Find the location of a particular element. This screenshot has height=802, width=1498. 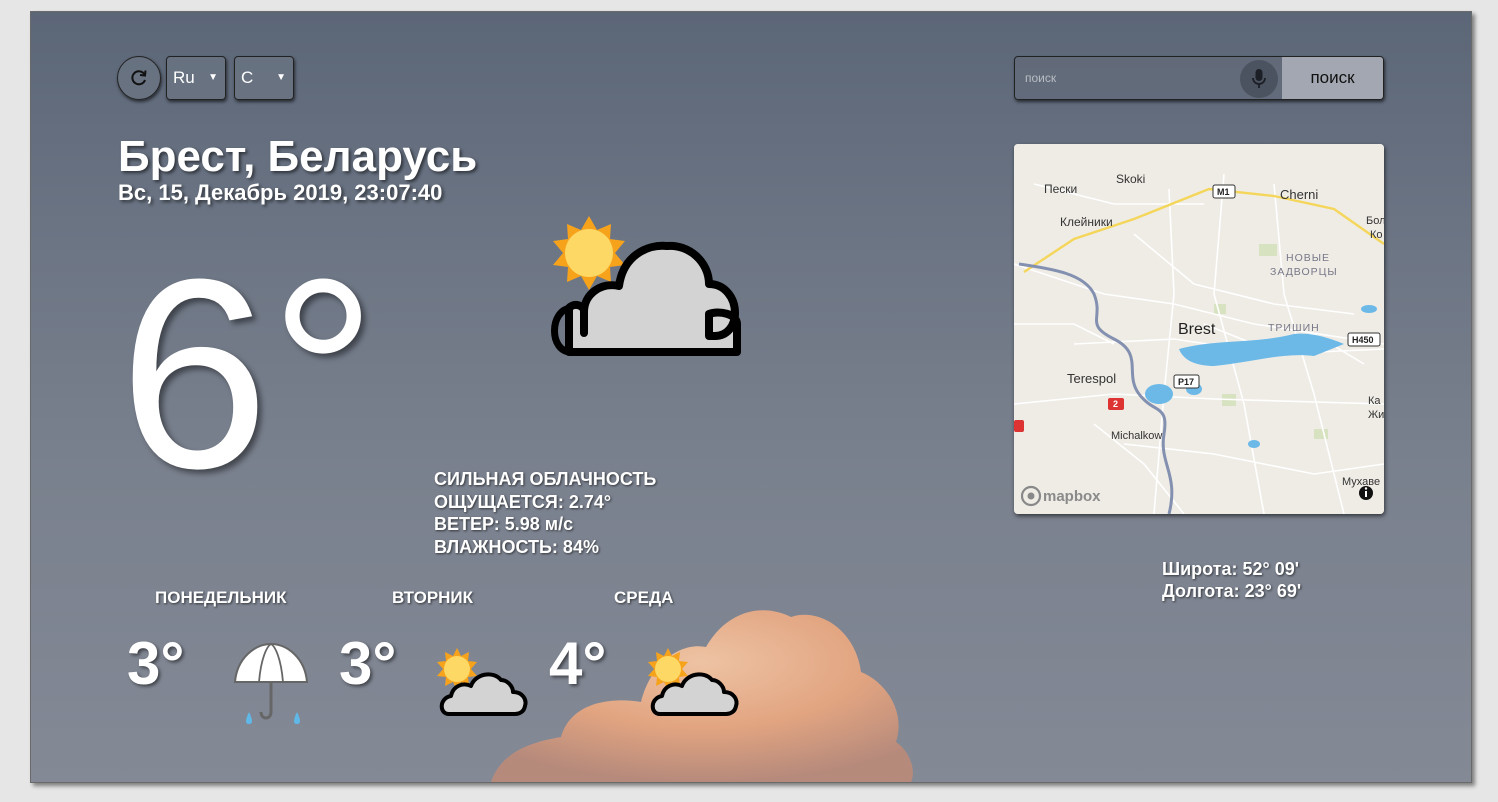

route-shield-m1: M1 is located at coordinates (1224, 191).